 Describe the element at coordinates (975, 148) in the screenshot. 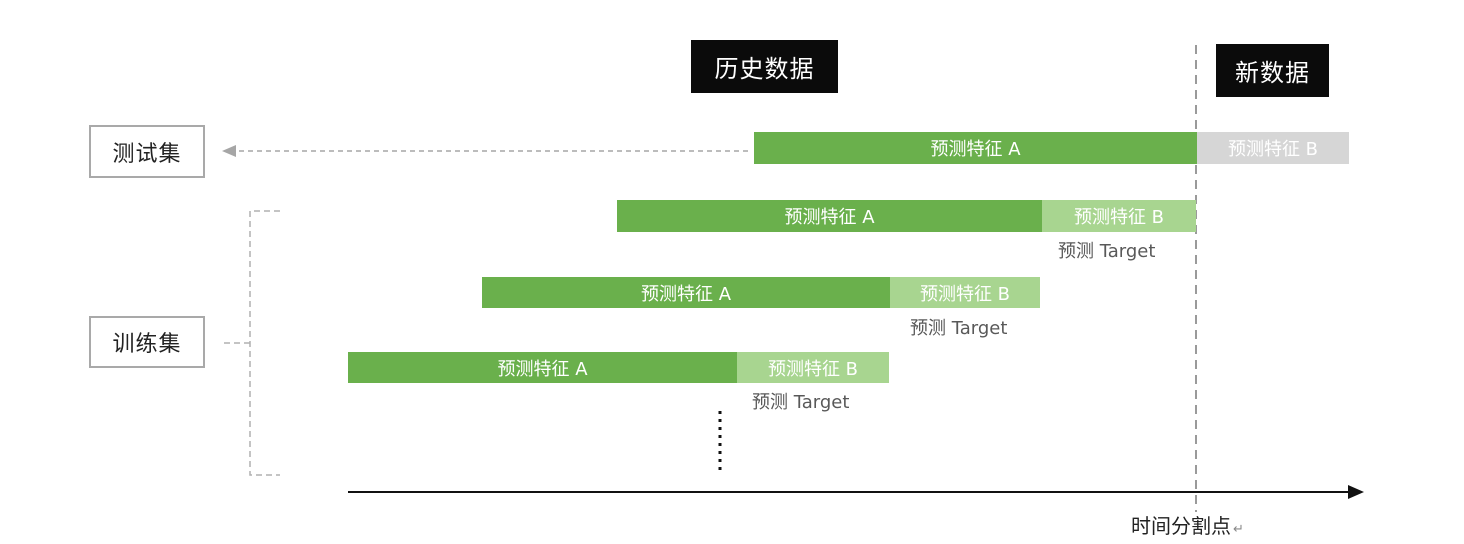

I see `test-feature-a-bar: 预测特征 A` at that location.